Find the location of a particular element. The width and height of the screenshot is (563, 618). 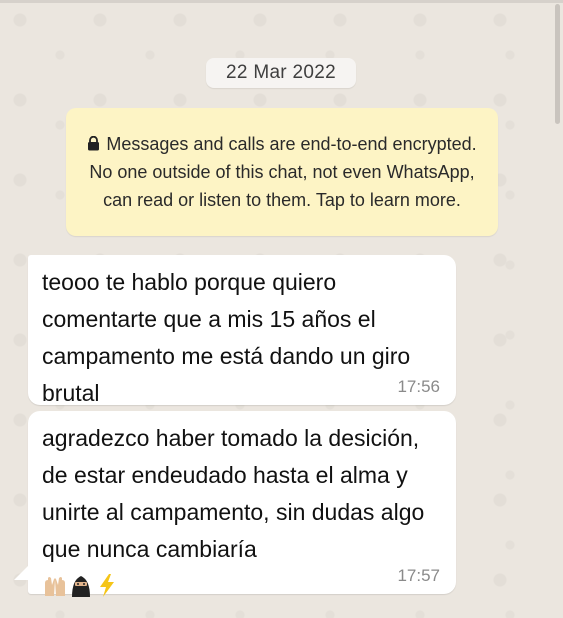

message-timestamp: 17:56 is located at coordinates (418, 386).